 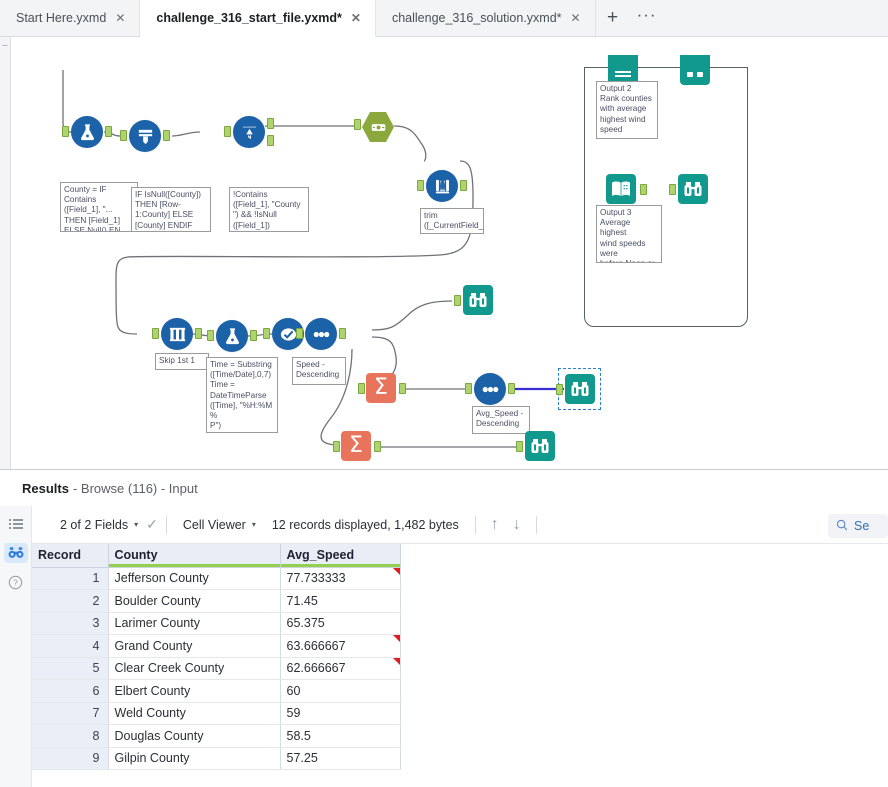 I want to click on cell-county: Larimer County, so click(x=194, y=623).